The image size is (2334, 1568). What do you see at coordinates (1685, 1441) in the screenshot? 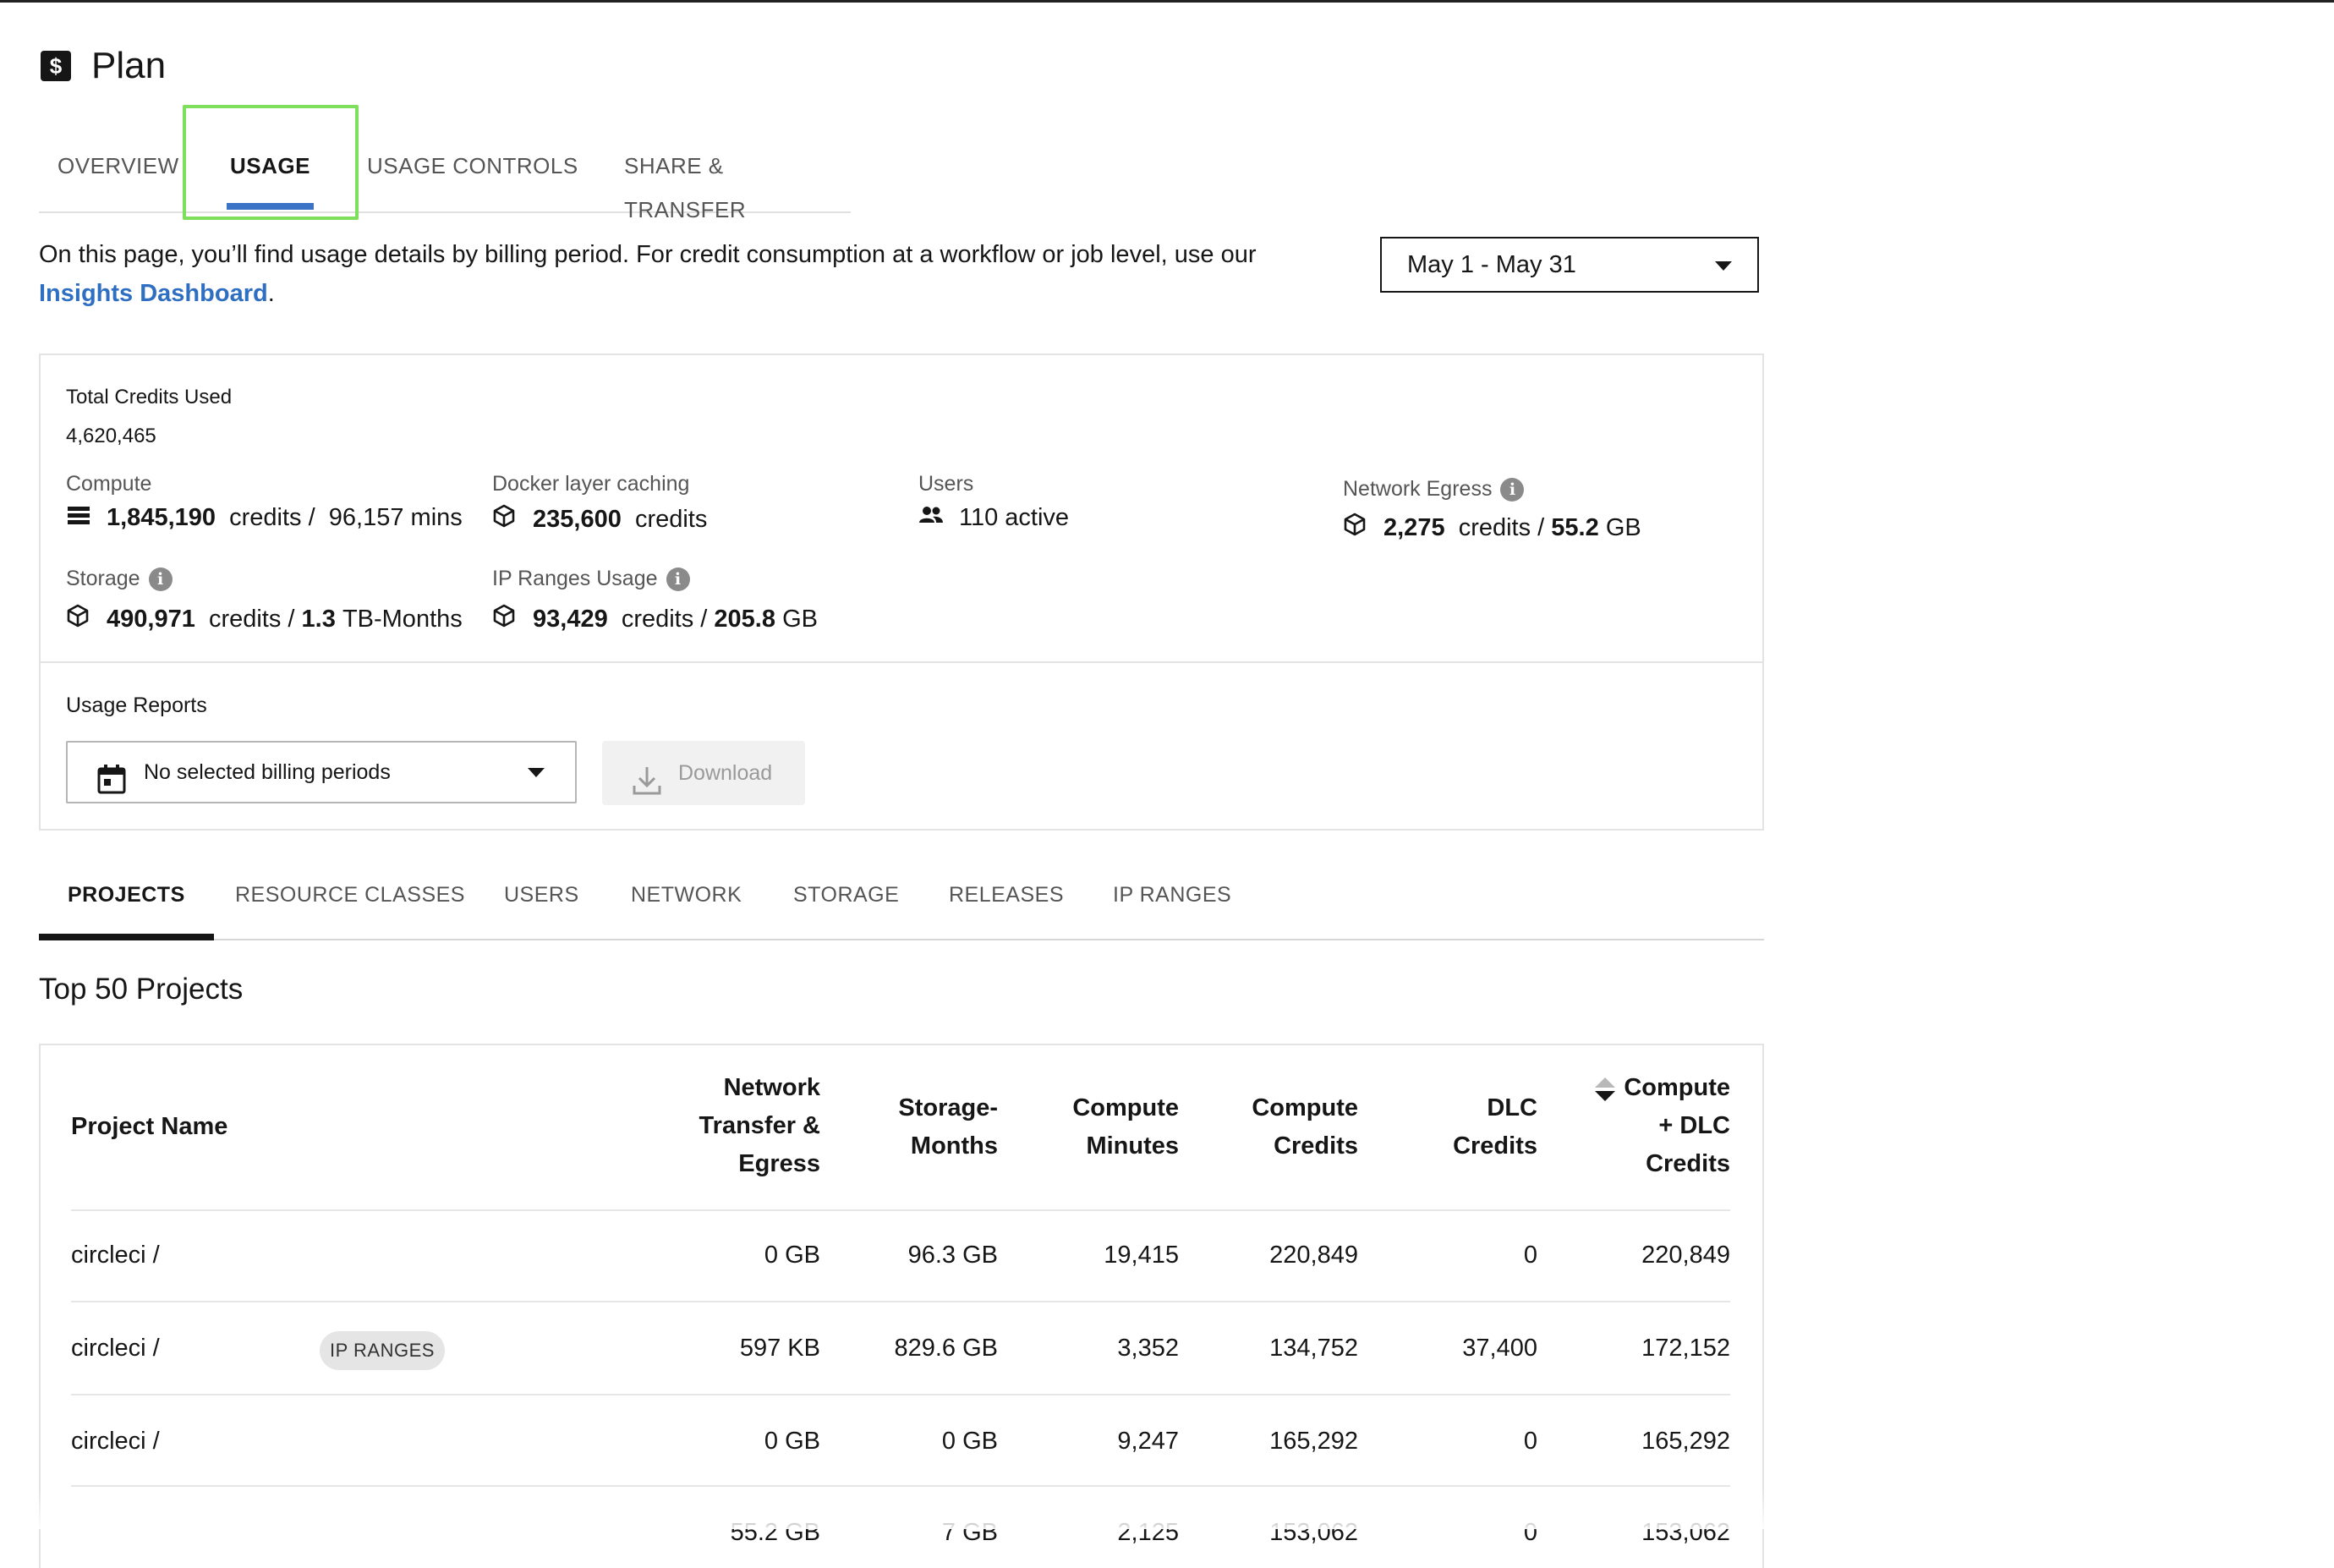
I see `table-cell: 165,292` at bounding box center [1685, 1441].